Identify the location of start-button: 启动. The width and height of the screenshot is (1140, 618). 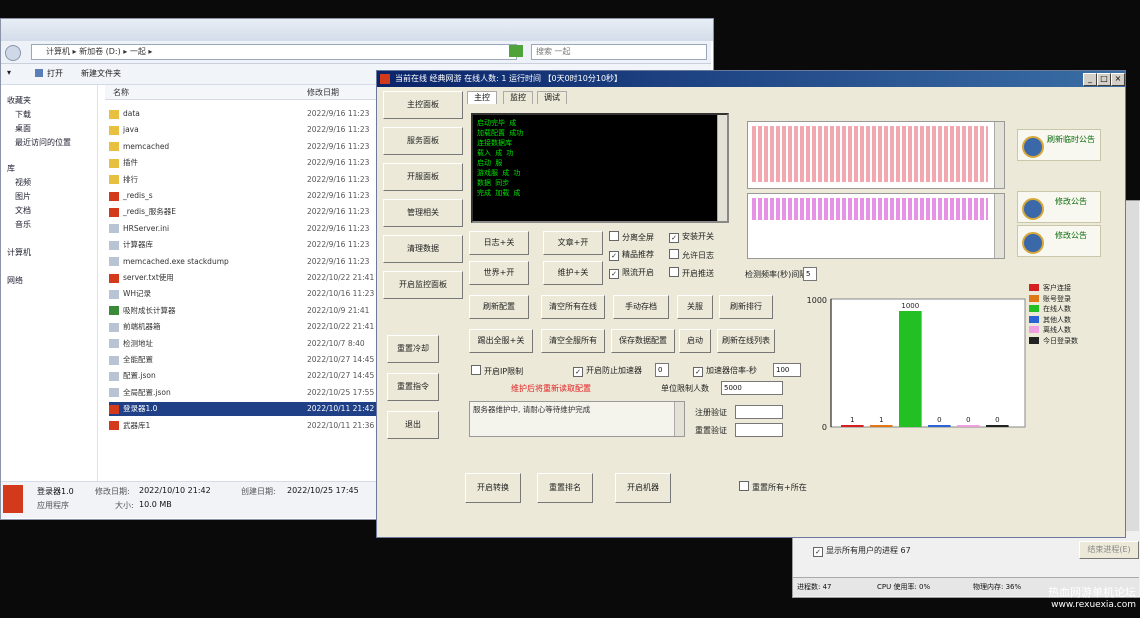
(695, 341).